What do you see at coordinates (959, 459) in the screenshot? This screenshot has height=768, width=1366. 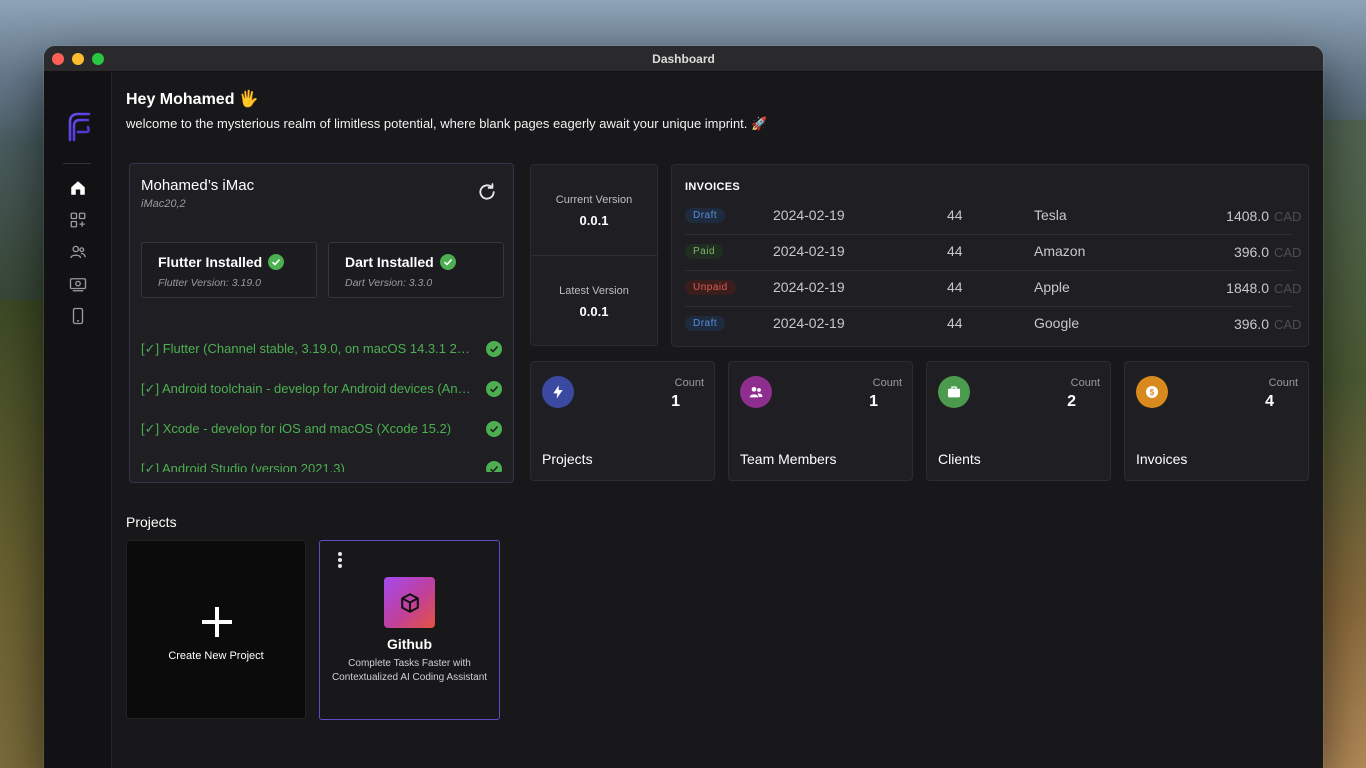 I see `stat-label: Clients` at bounding box center [959, 459].